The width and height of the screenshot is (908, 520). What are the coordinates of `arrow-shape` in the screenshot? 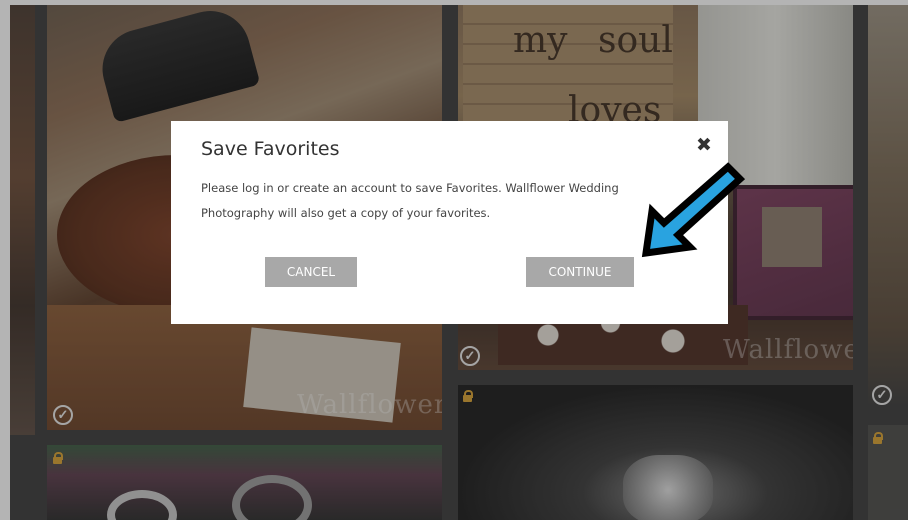 It's located at (693, 210).